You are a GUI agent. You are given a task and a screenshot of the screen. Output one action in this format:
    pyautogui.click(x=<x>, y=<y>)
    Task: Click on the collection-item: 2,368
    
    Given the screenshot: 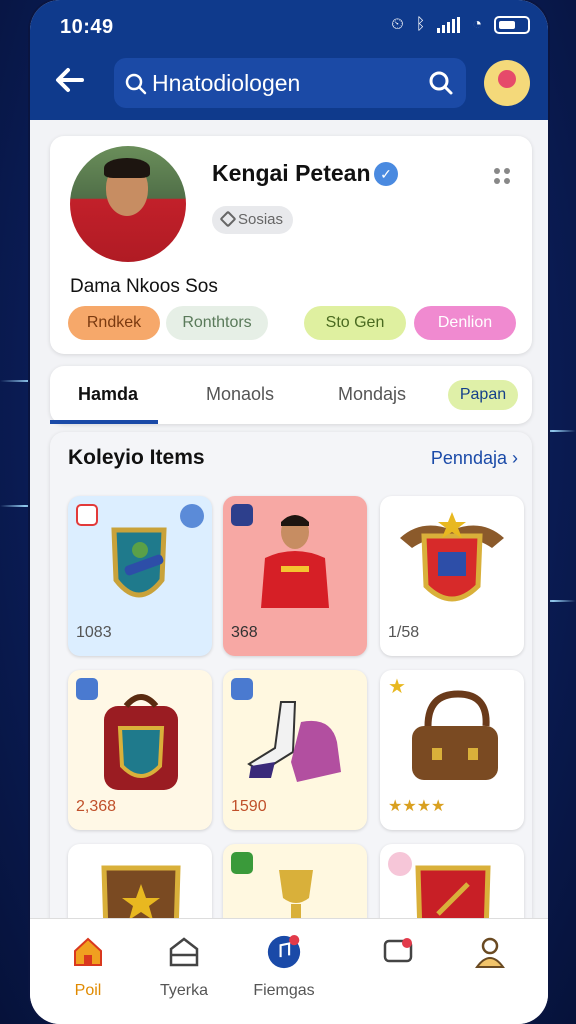 What is the action you would take?
    pyautogui.click(x=140, y=750)
    